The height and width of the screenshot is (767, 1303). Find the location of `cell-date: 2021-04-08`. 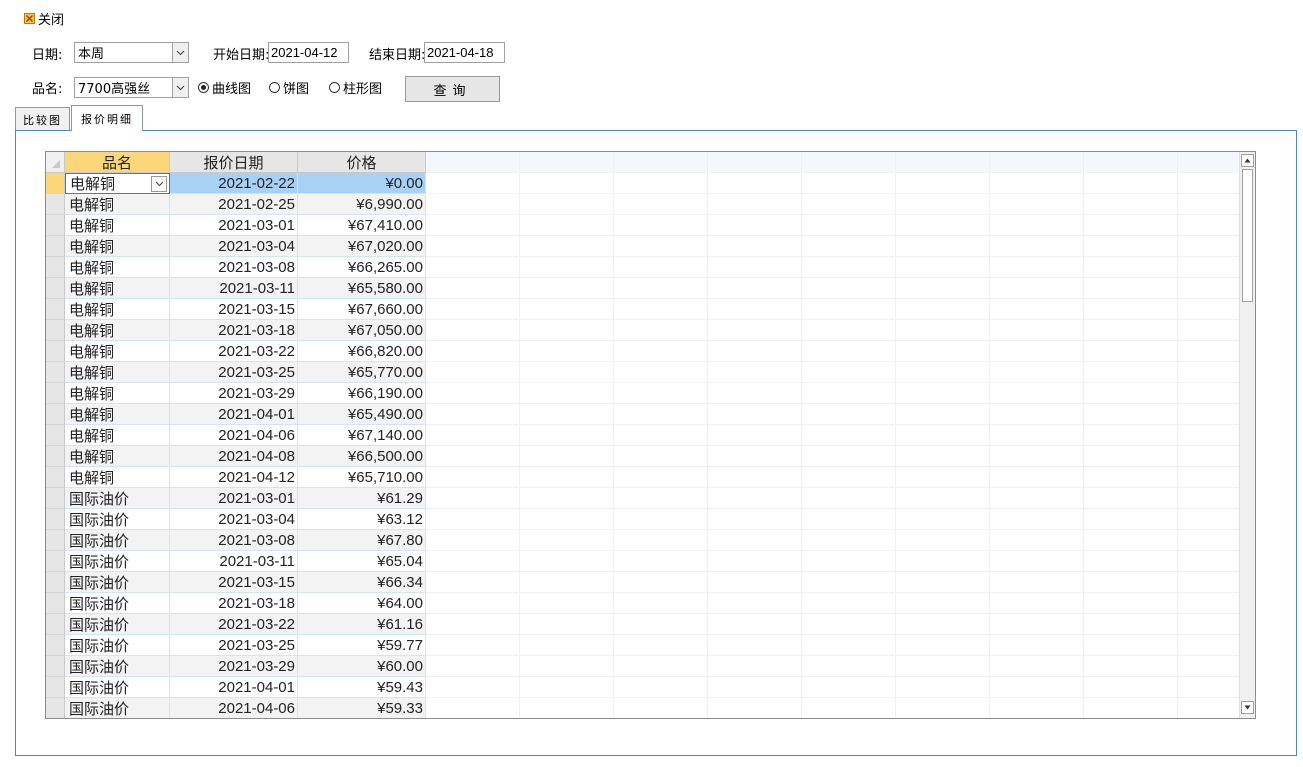

cell-date: 2021-04-08 is located at coordinates (234, 456).